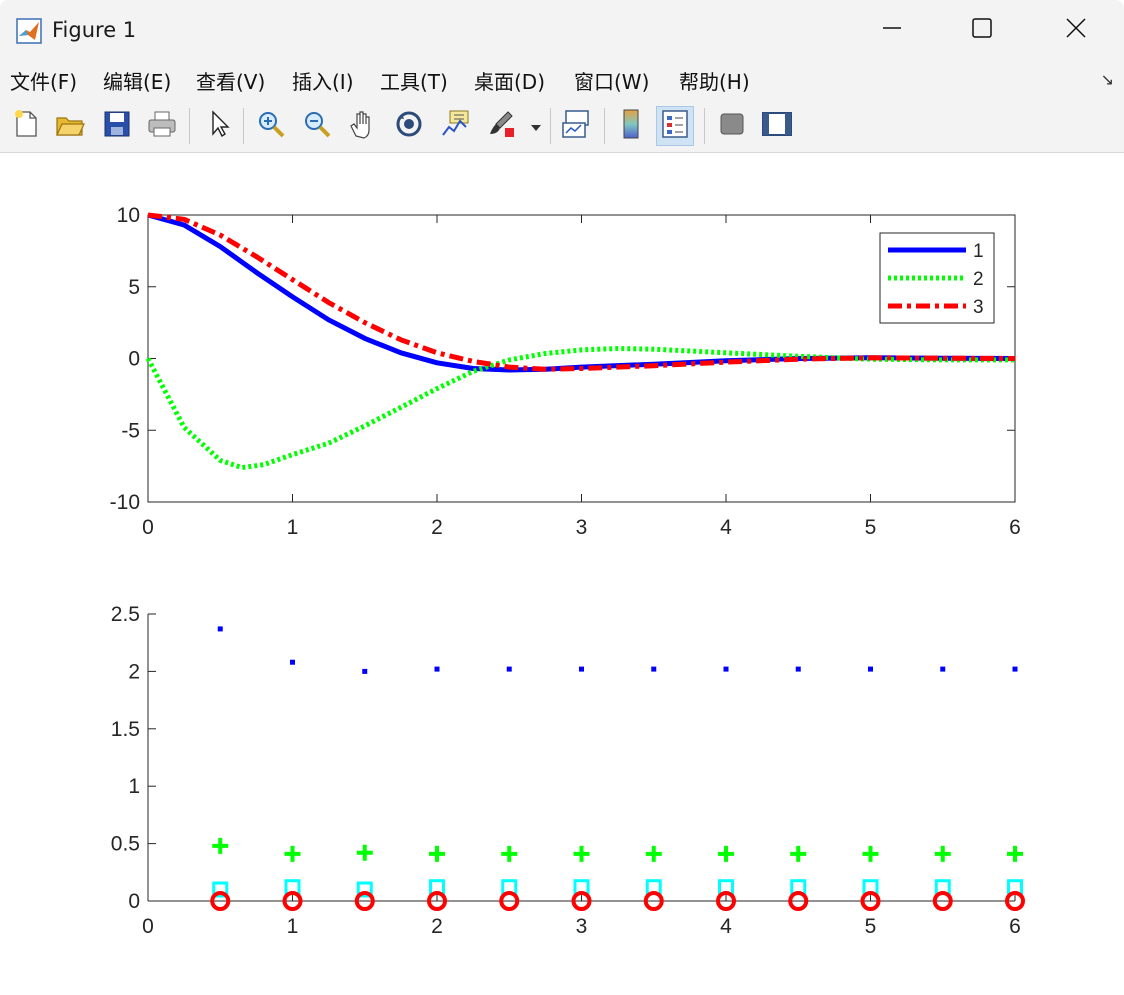 This screenshot has height=995, width=1124. I want to click on new-figure-button, so click(26, 126).